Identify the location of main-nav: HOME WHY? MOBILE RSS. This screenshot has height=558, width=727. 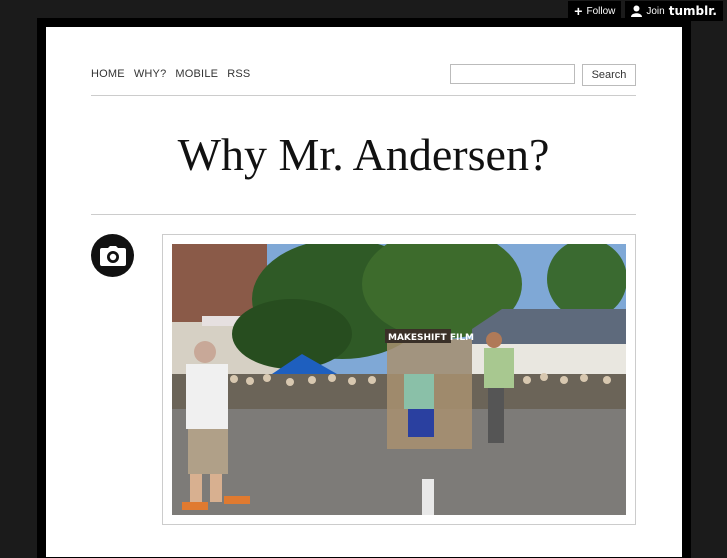
(170, 74).